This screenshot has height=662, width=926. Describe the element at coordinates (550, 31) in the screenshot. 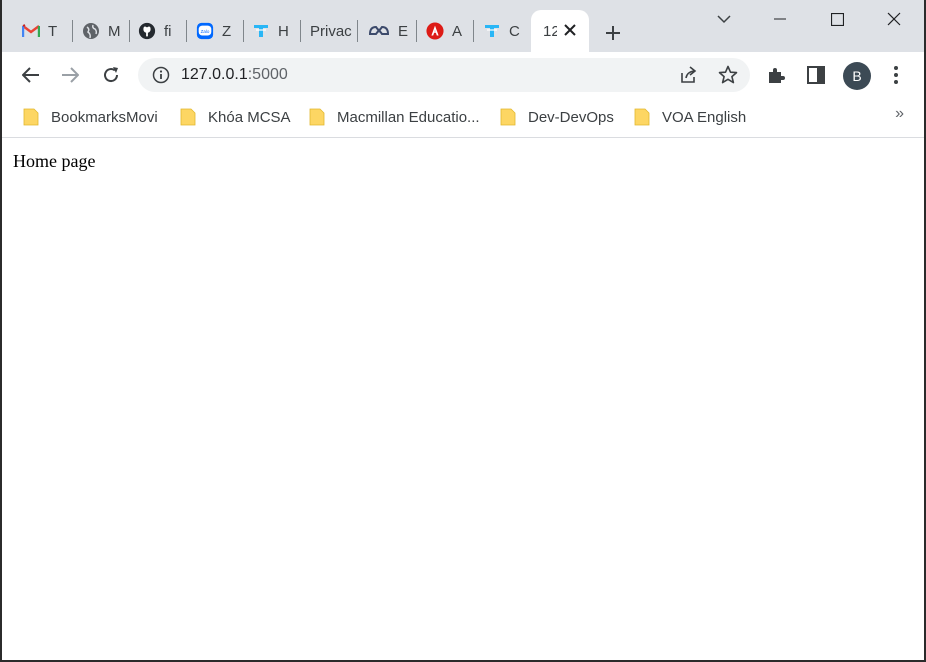

I see `tab-title: 12` at that location.